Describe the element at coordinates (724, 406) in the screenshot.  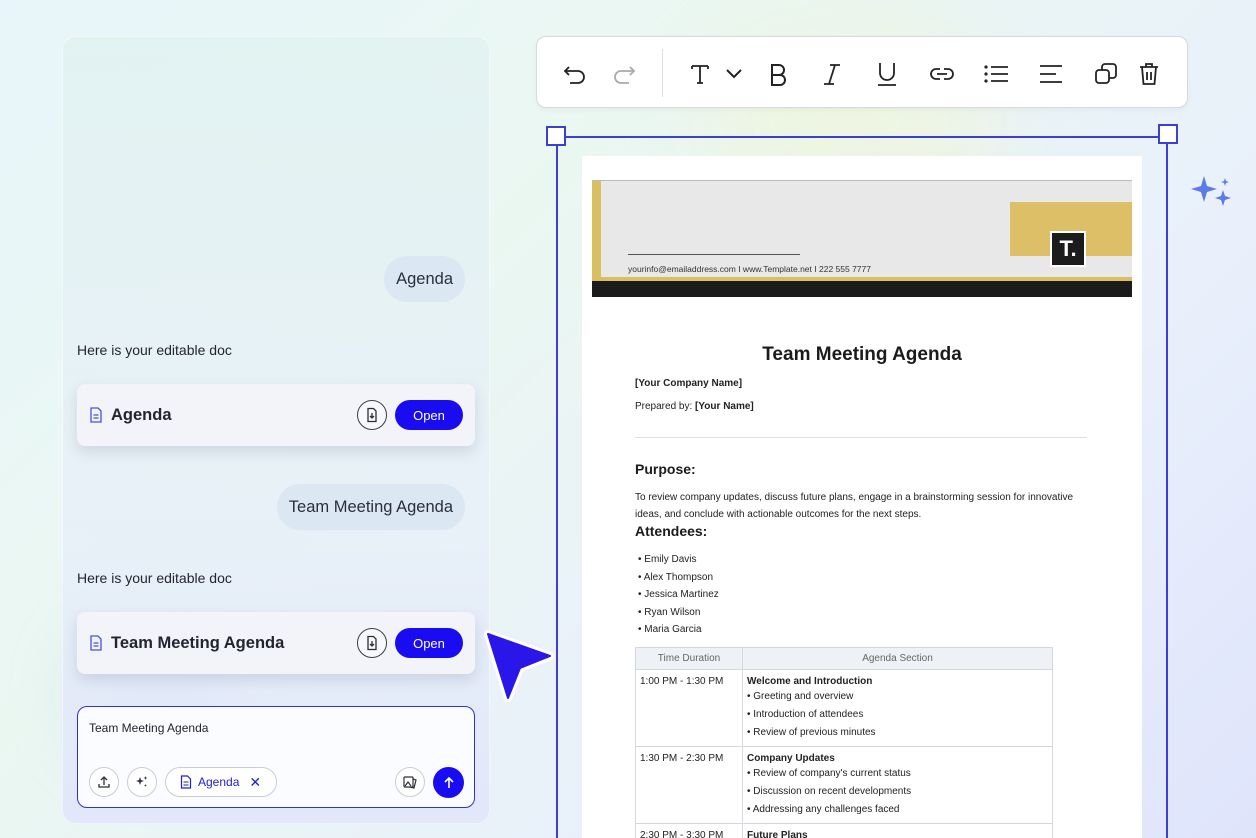
I see `prepared-by-value: [Your Name]` at that location.